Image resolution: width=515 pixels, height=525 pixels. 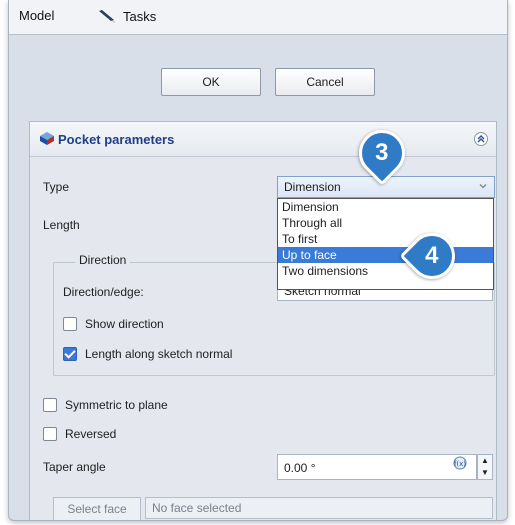 What do you see at coordinates (159, 354) in the screenshot?
I see `length-along-normal-label: Length along sketch normal` at bounding box center [159, 354].